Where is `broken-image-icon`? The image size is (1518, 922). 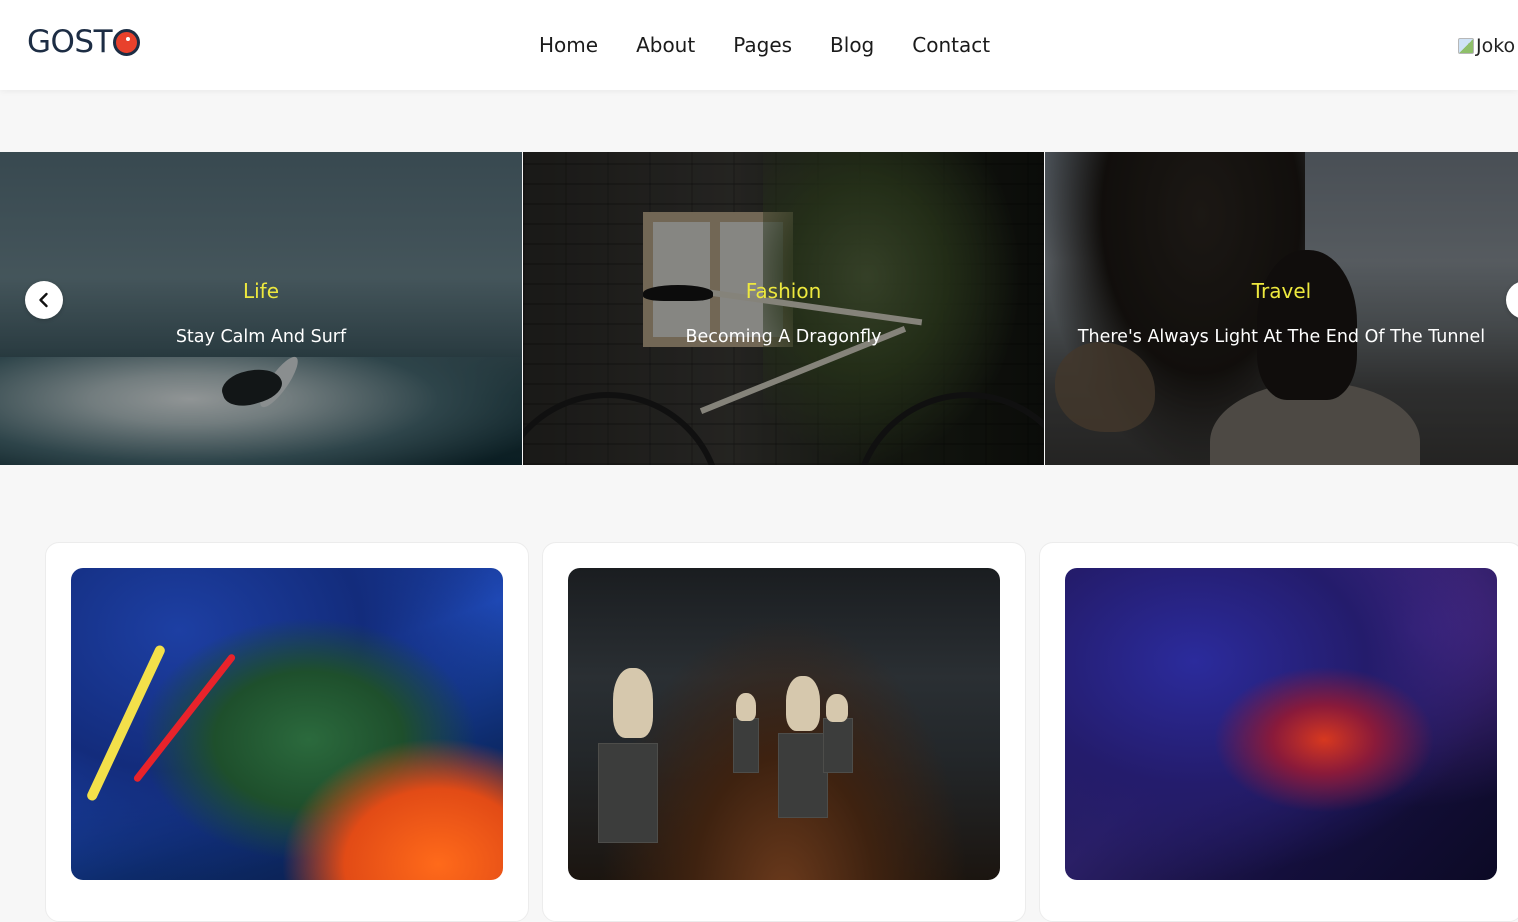
broken-image-icon is located at coordinates (1466, 46).